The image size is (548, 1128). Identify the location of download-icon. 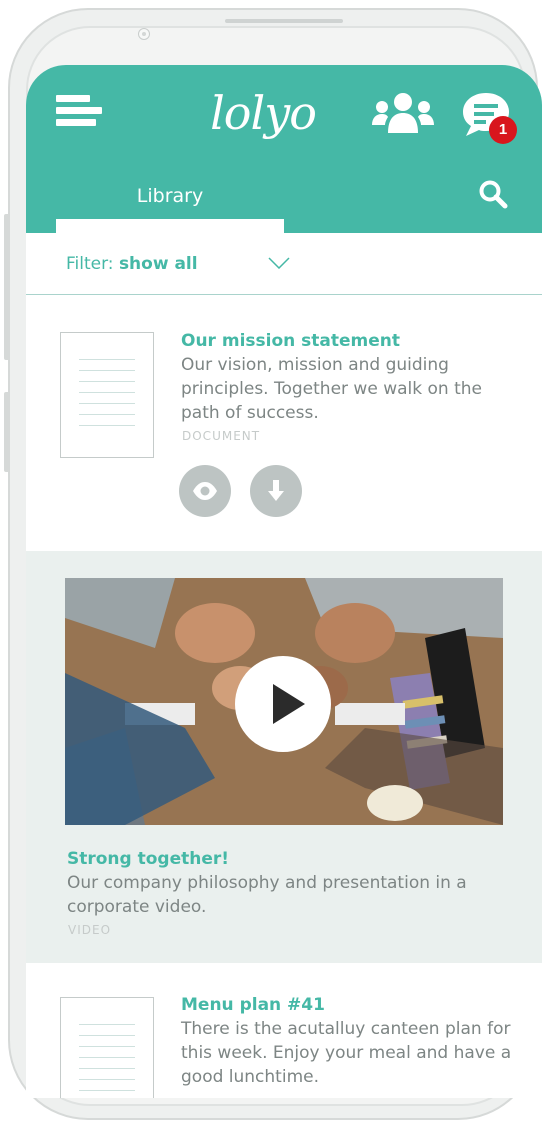
(276, 490).